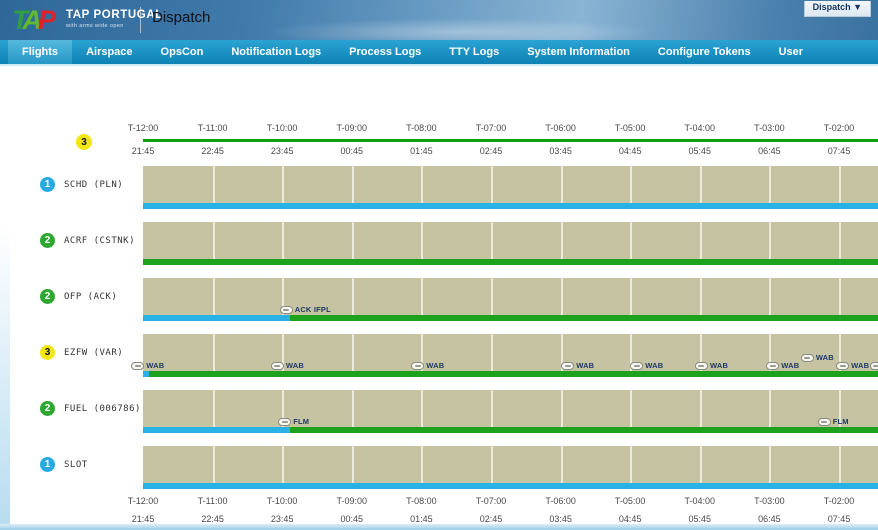  What do you see at coordinates (560, 501) in the screenshot?
I see `bottom-axis-relative-tick: T-06:00` at bounding box center [560, 501].